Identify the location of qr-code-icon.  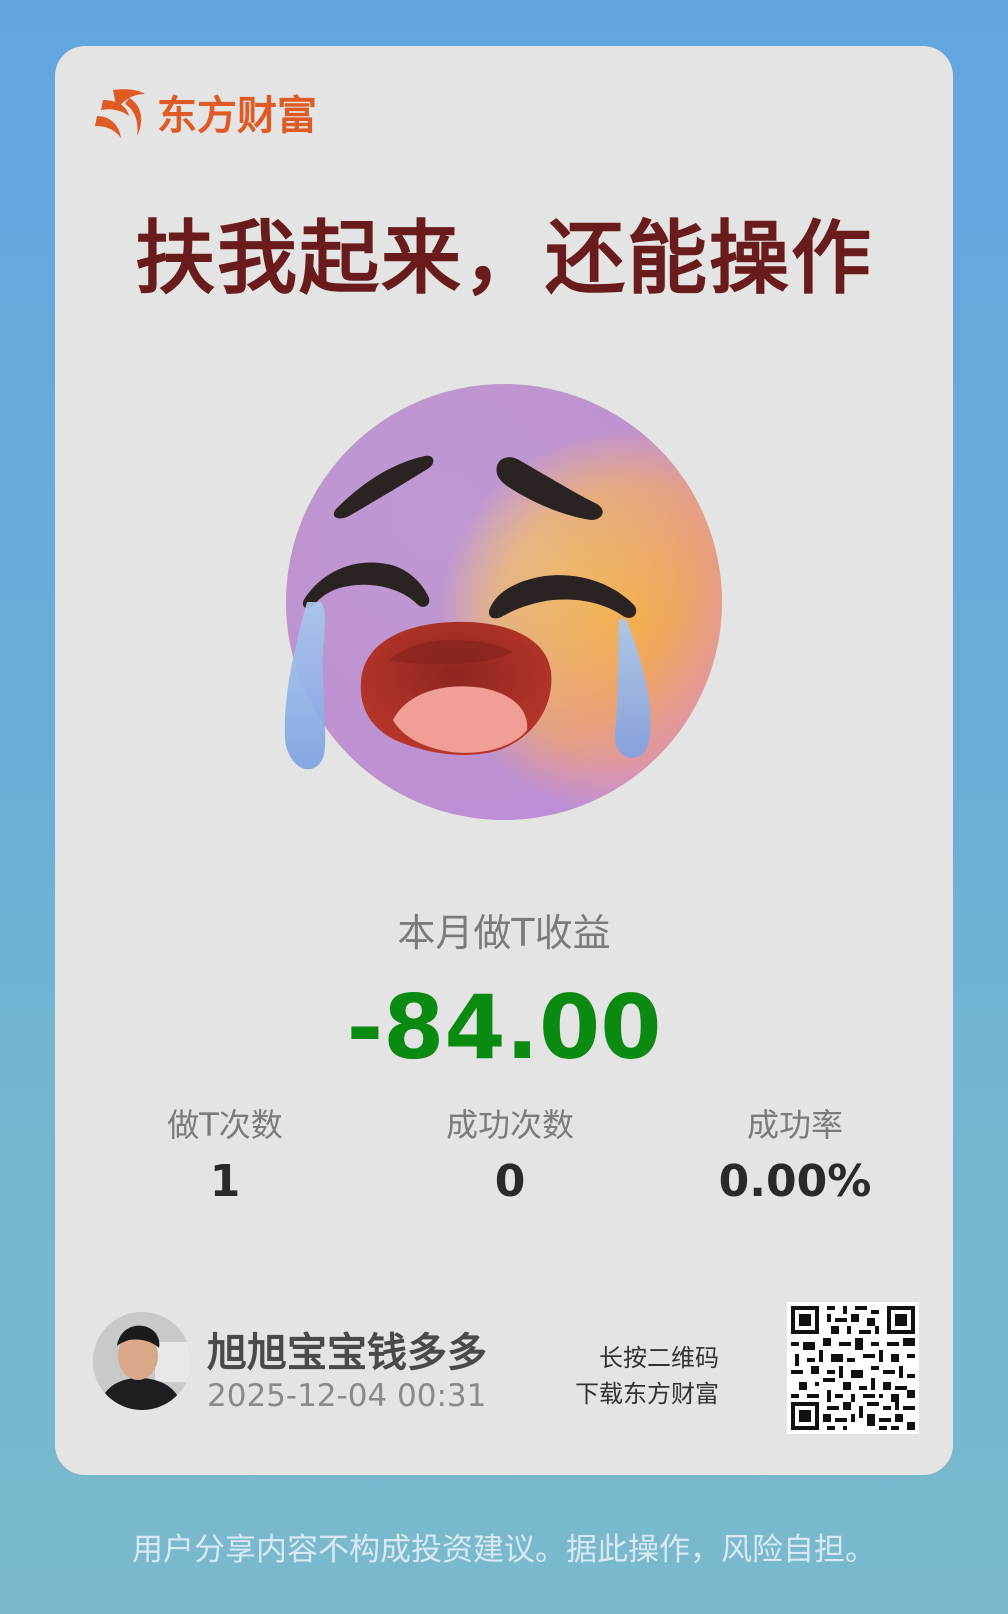
(853, 1368).